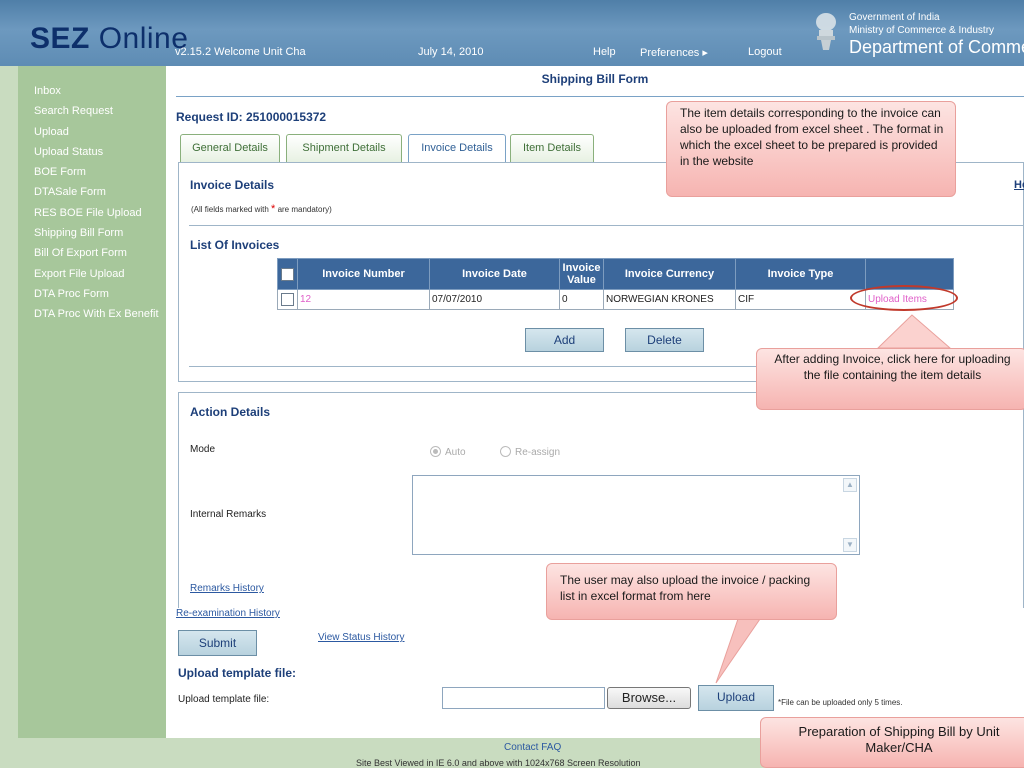 The height and width of the screenshot is (768, 1024). What do you see at coordinates (736, 698) in the screenshot?
I see `upload-button: Upload` at bounding box center [736, 698].